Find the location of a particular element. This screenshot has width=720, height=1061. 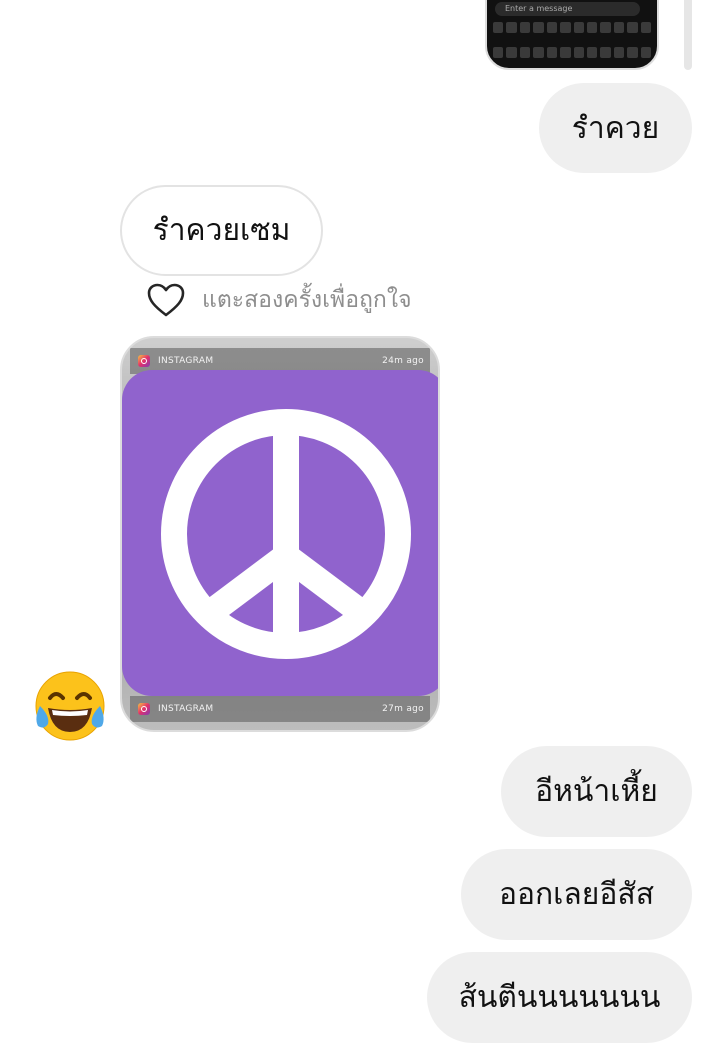

laughing-tears-emoji is located at coordinates (70, 706).